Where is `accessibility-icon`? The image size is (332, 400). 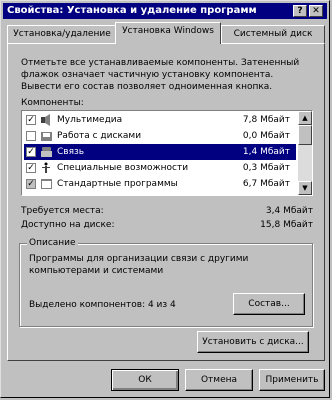
accessibility-icon is located at coordinates (46, 167).